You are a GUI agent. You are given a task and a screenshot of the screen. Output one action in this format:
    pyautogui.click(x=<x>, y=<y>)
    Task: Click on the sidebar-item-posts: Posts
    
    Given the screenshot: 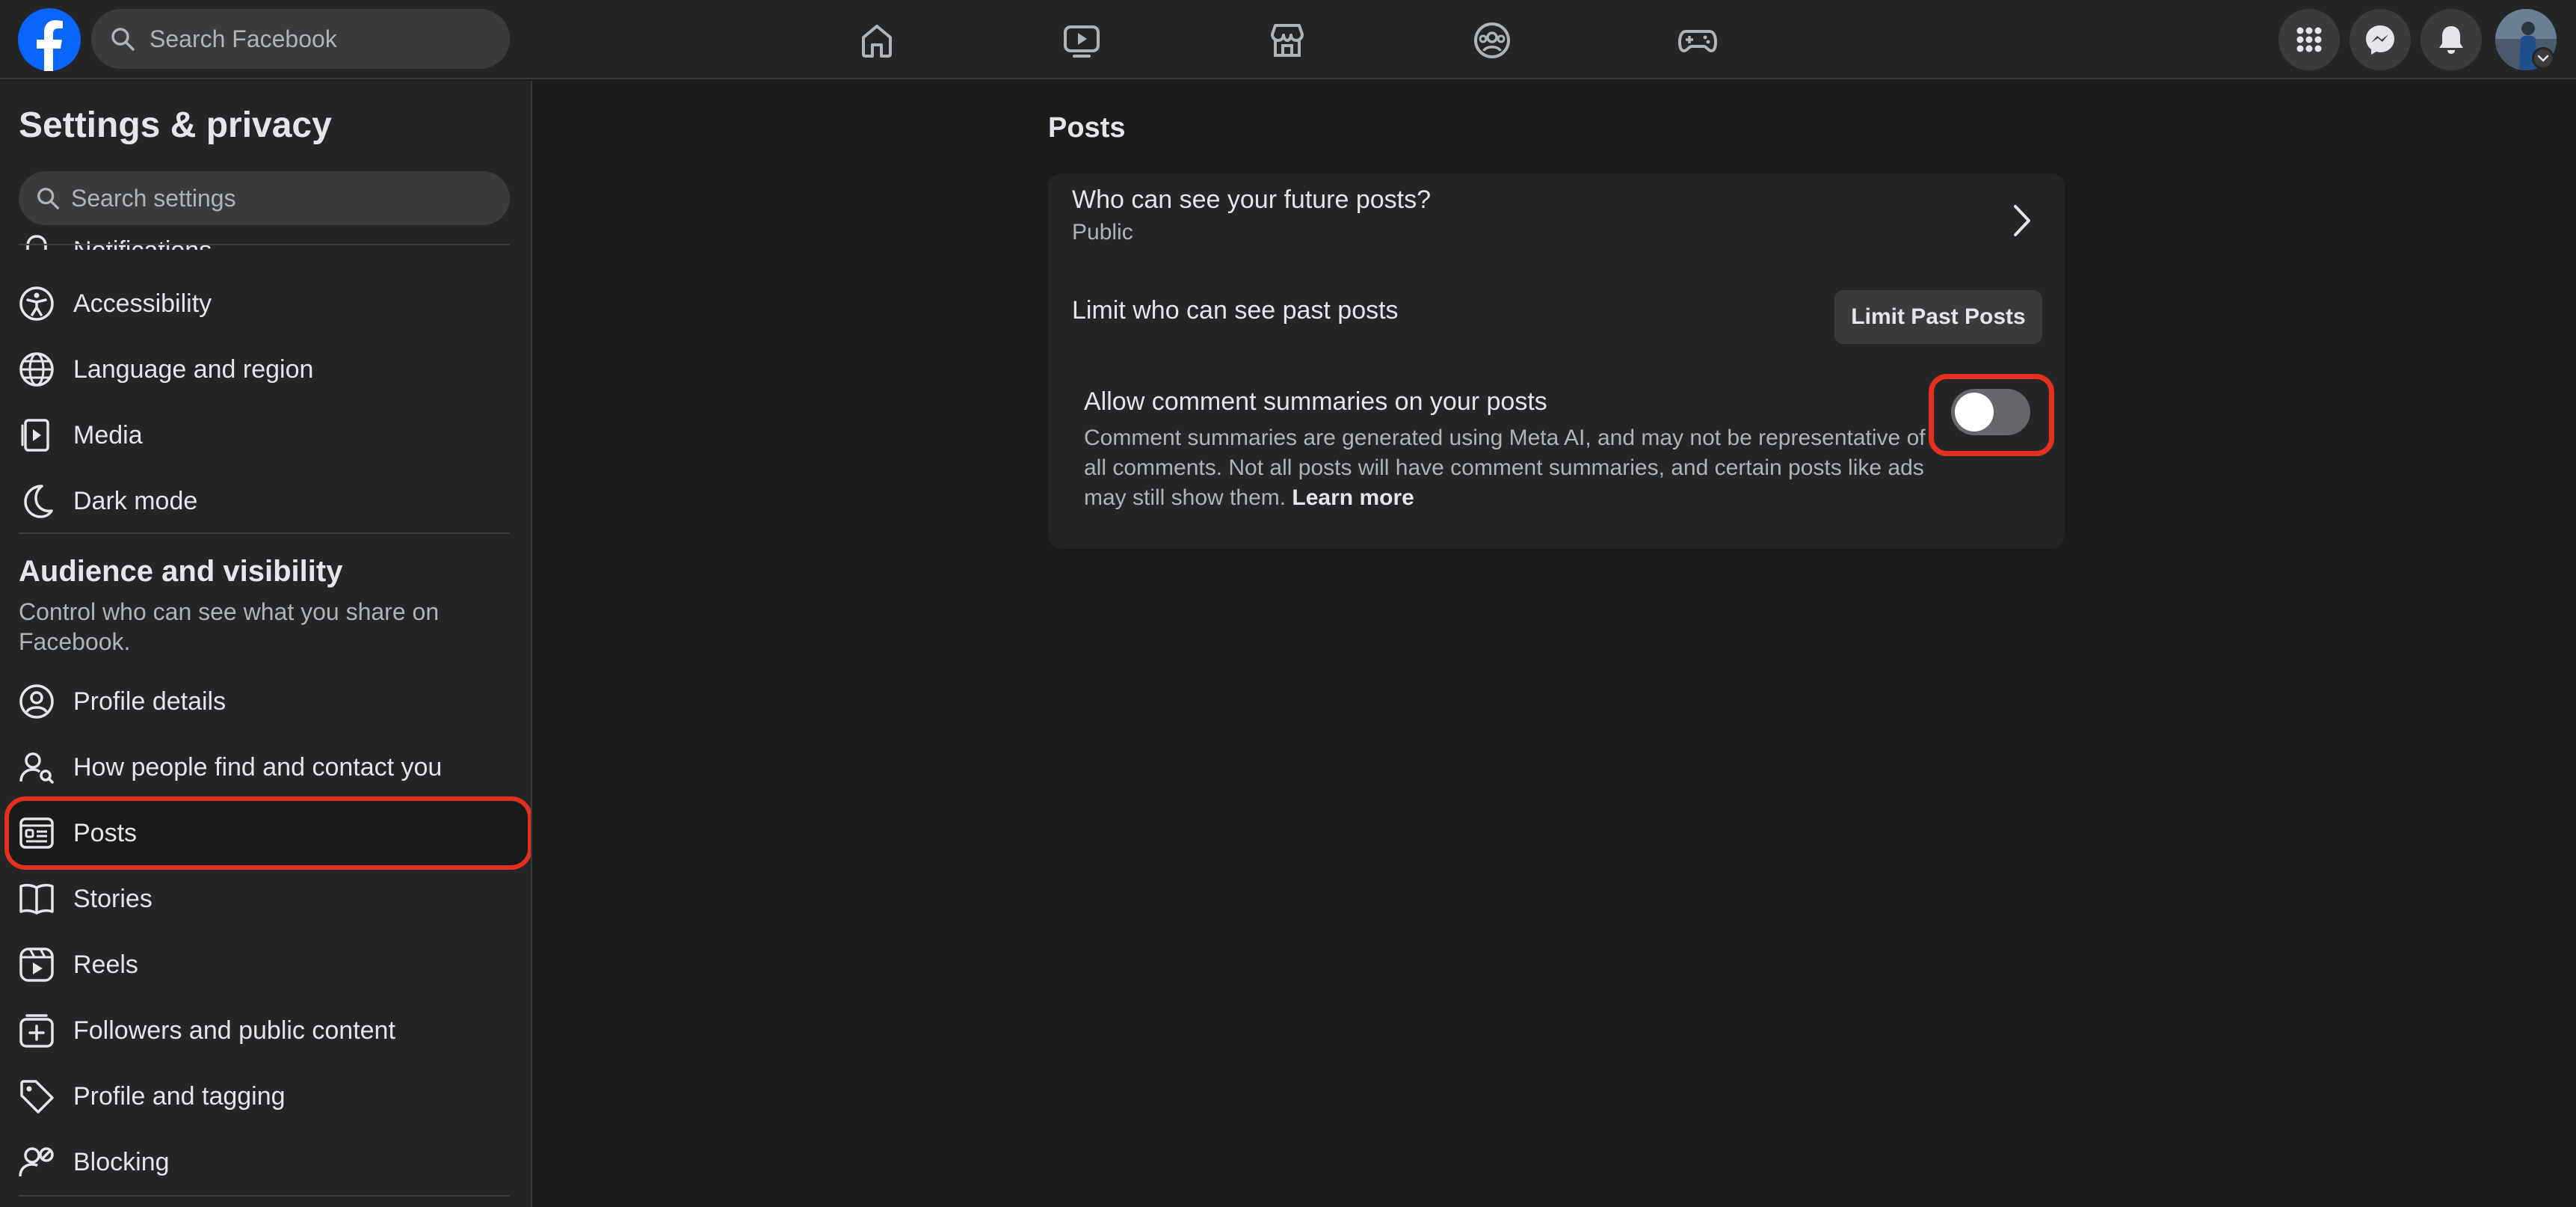 What is the action you would take?
    pyautogui.click(x=267, y=833)
    